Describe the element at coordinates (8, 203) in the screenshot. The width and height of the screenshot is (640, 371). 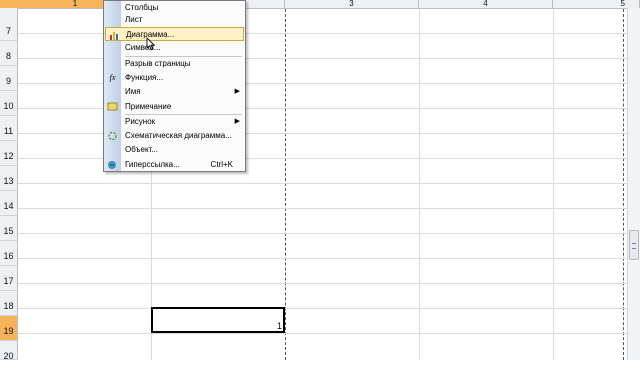
I see `row-header-14: 14` at that location.